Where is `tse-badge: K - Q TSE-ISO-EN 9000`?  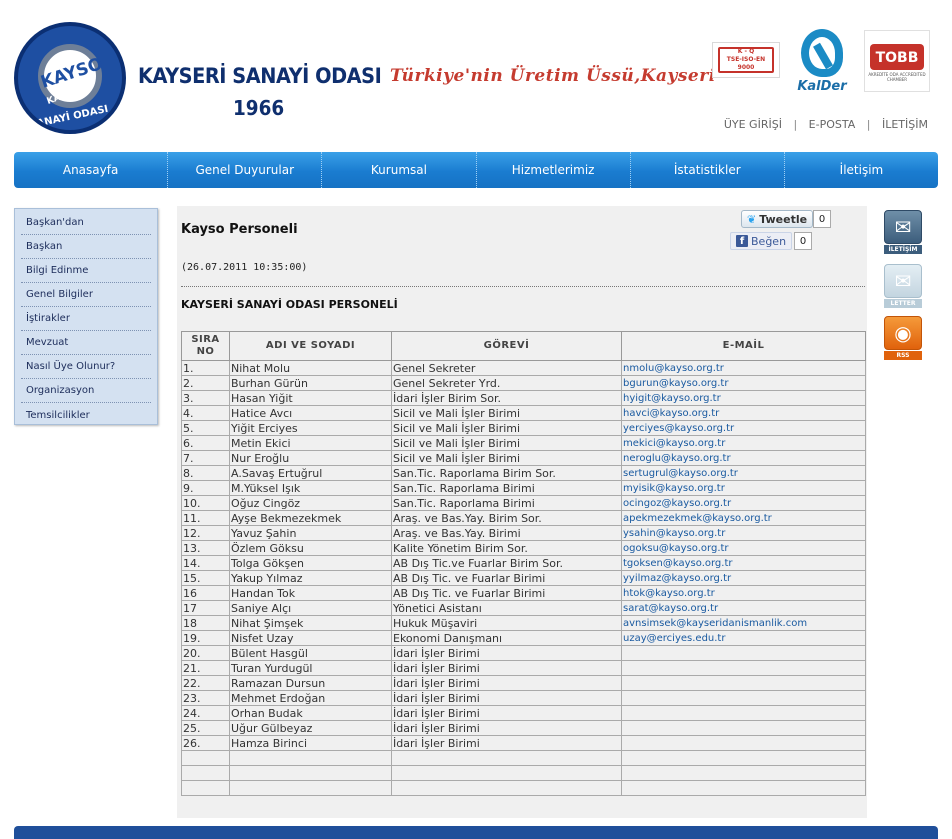
tse-badge: K - Q TSE-ISO-EN 9000 is located at coordinates (746, 60).